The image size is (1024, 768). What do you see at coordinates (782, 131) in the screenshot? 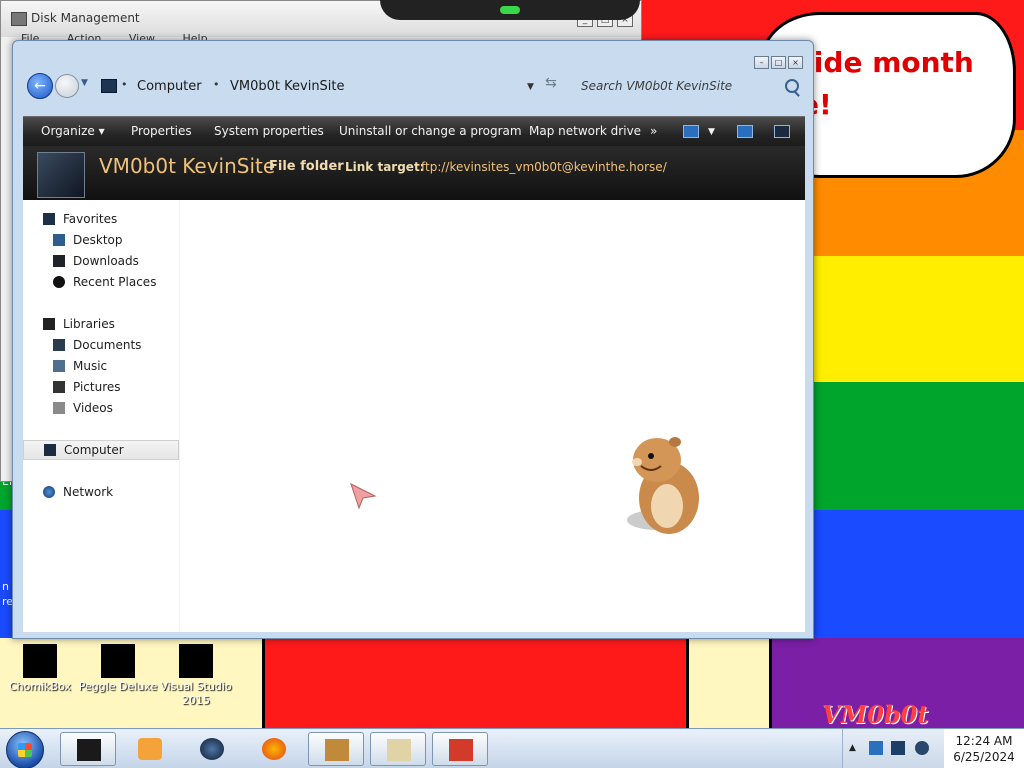
I see `help-icon` at bounding box center [782, 131].